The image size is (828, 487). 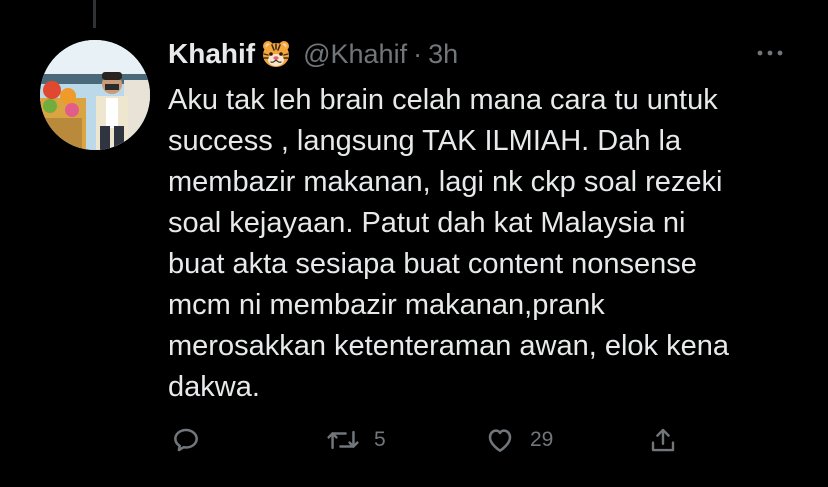 I want to click on retweet-button: 5, so click(x=356, y=440).